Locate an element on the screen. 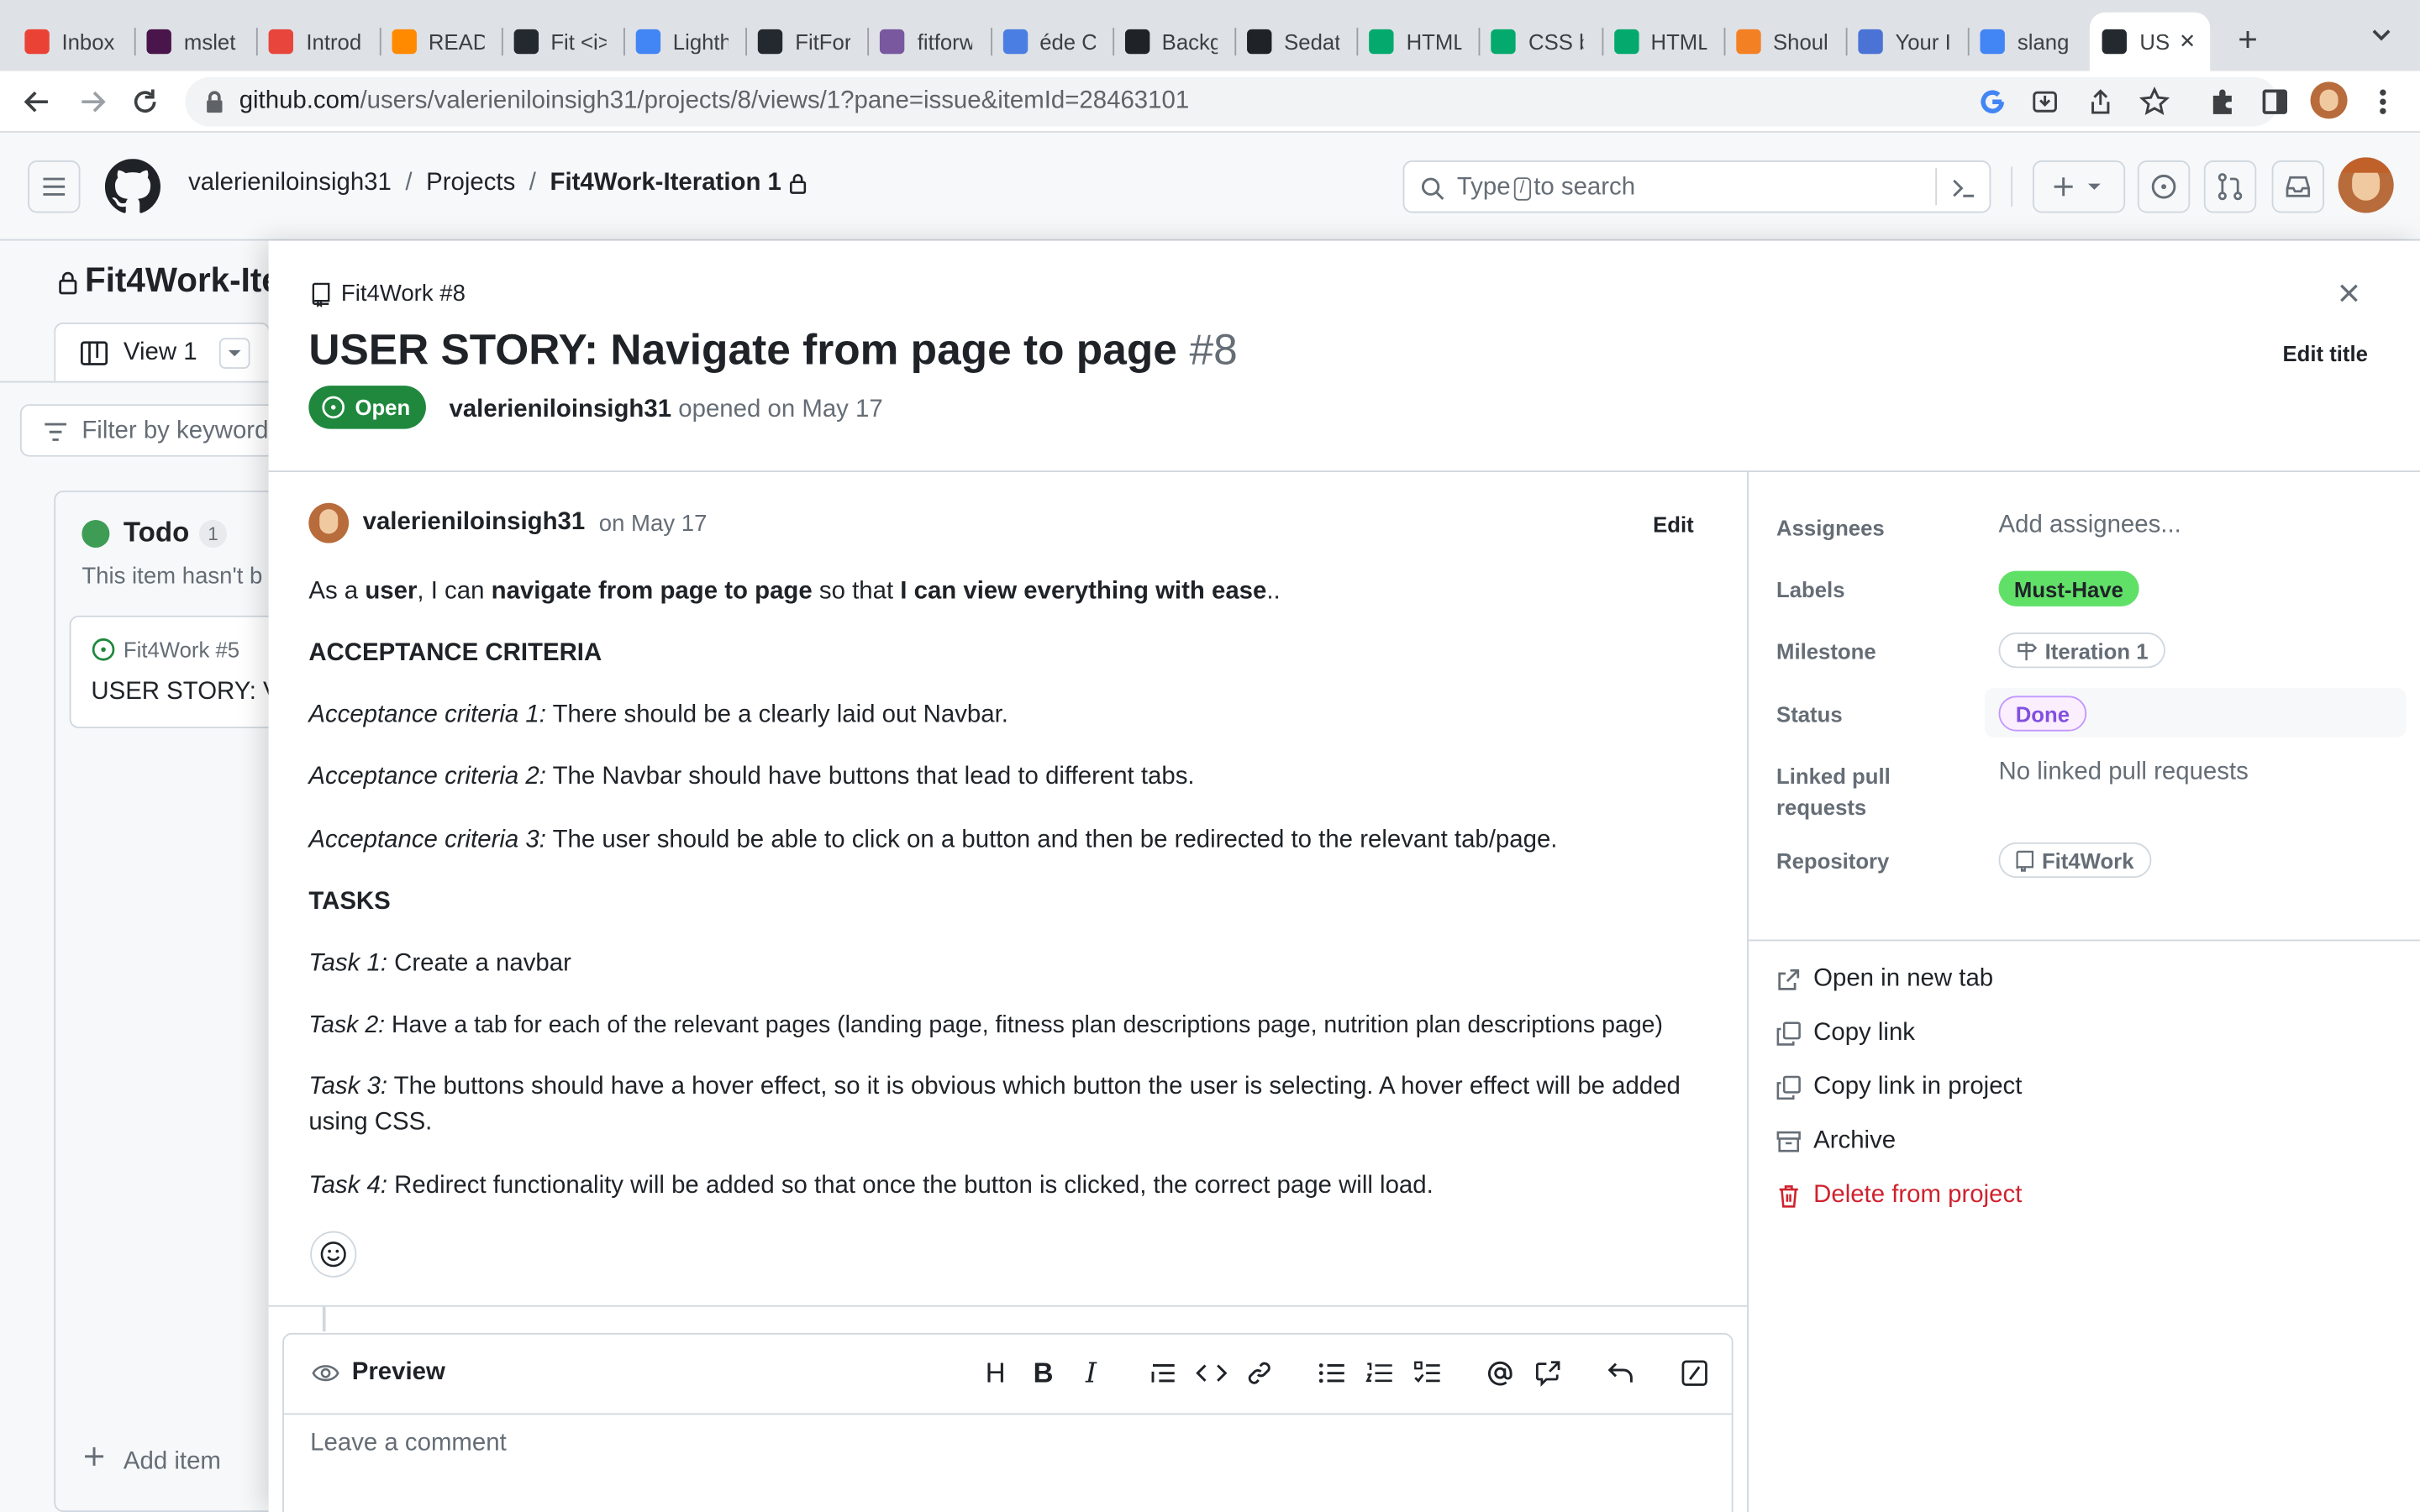  cross-reference-icon is located at coordinates (1548, 1372).